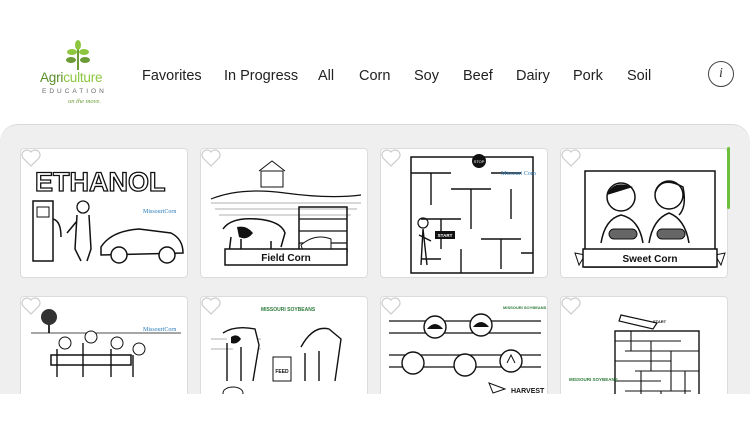  What do you see at coordinates (721, 74) in the screenshot?
I see `info-button: i` at bounding box center [721, 74].